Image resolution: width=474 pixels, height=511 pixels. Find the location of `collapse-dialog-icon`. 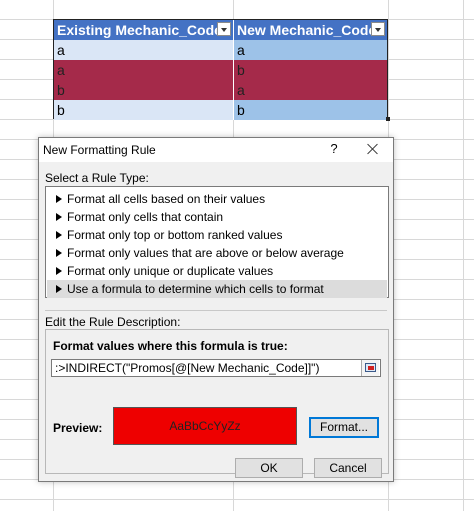

collapse-dialog-icon is located at coordinates (370, 368).